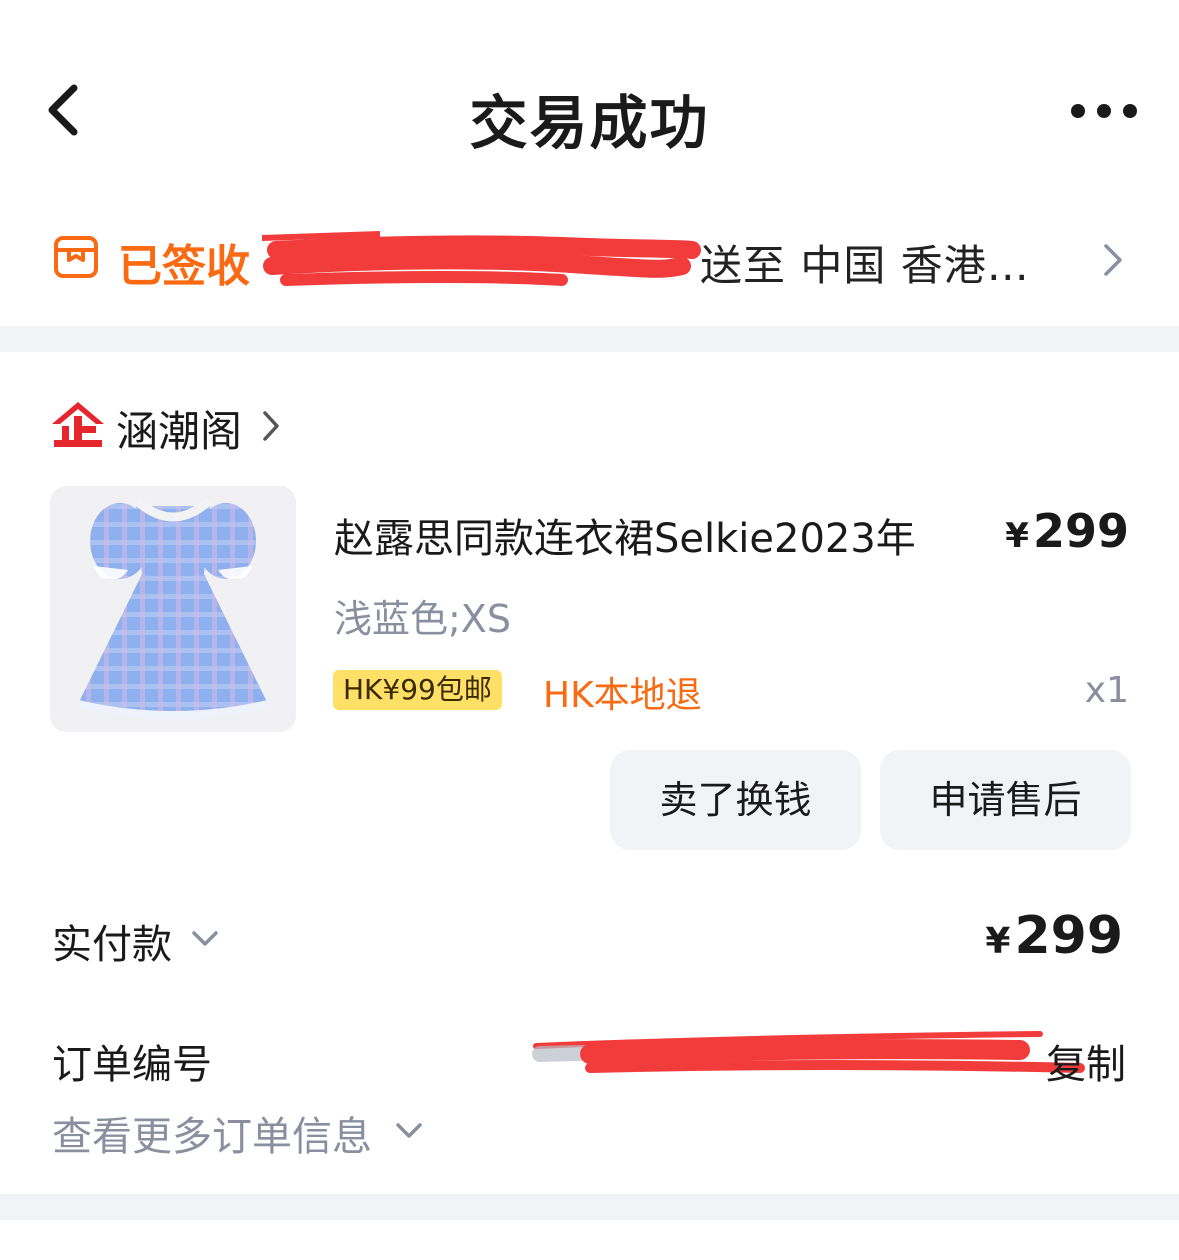 The image size is (1179, 1260). I want to click on shop-name: 涵潮阁, so click(179, 431).